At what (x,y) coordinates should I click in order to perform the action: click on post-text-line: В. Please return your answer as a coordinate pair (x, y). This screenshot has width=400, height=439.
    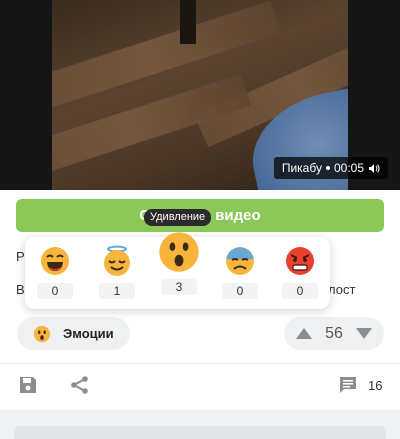
    Looking at the image, I should click on (20, 289).